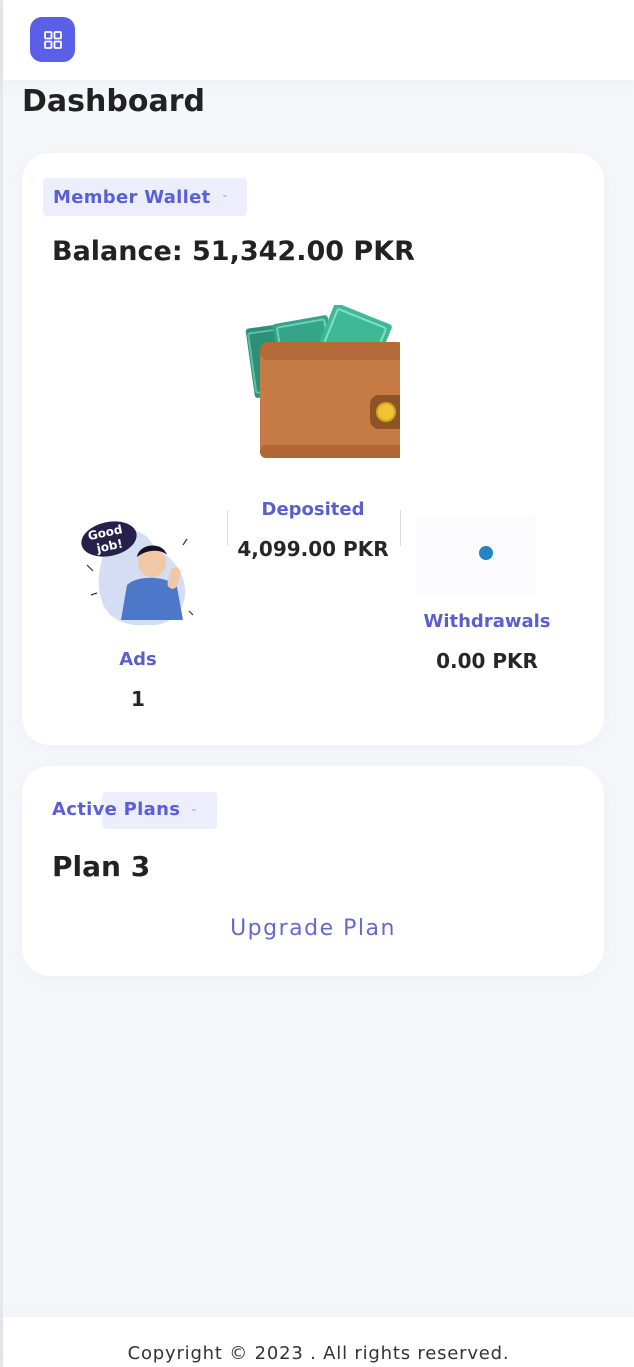  I want to click on withdrawals-label: Withdrawals, so click(487, 621).